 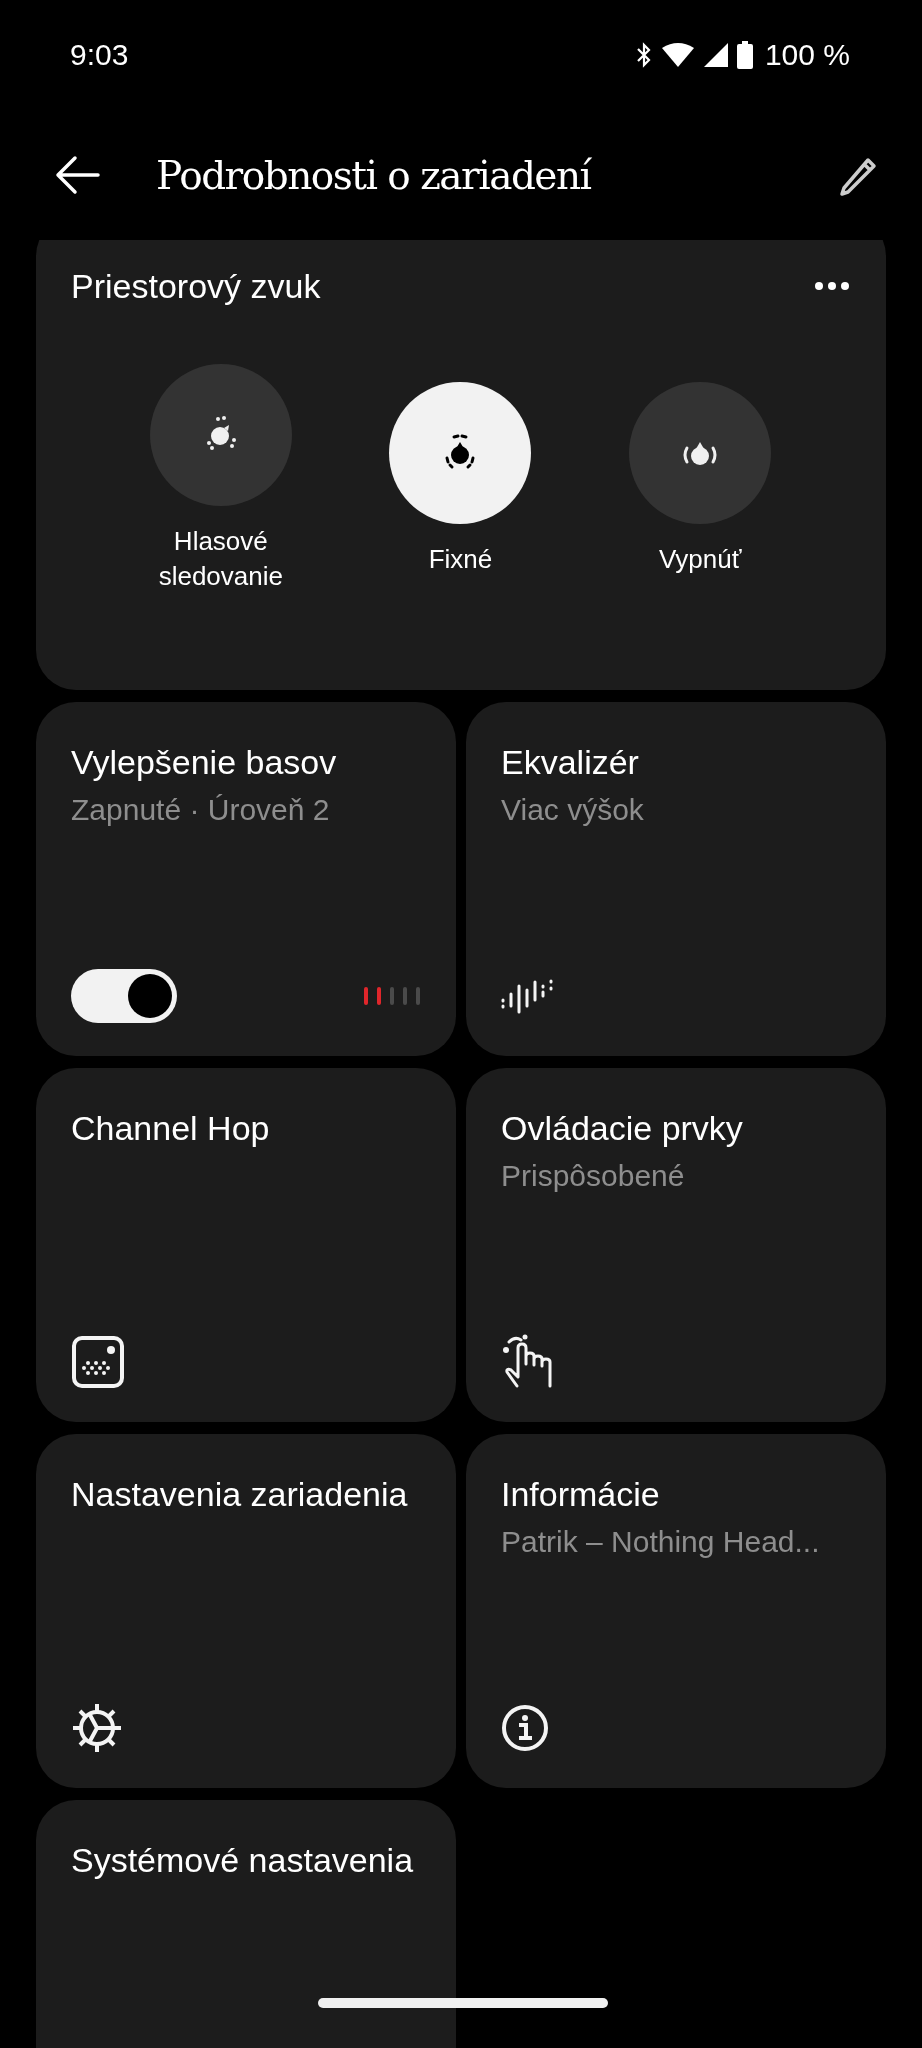 What do you see at coordinates (246, 879) in the screenshot?
I see `settings-card: Vylepšenie basov Zapnuté · Úroveň 2` at bounding box center [246, 879].